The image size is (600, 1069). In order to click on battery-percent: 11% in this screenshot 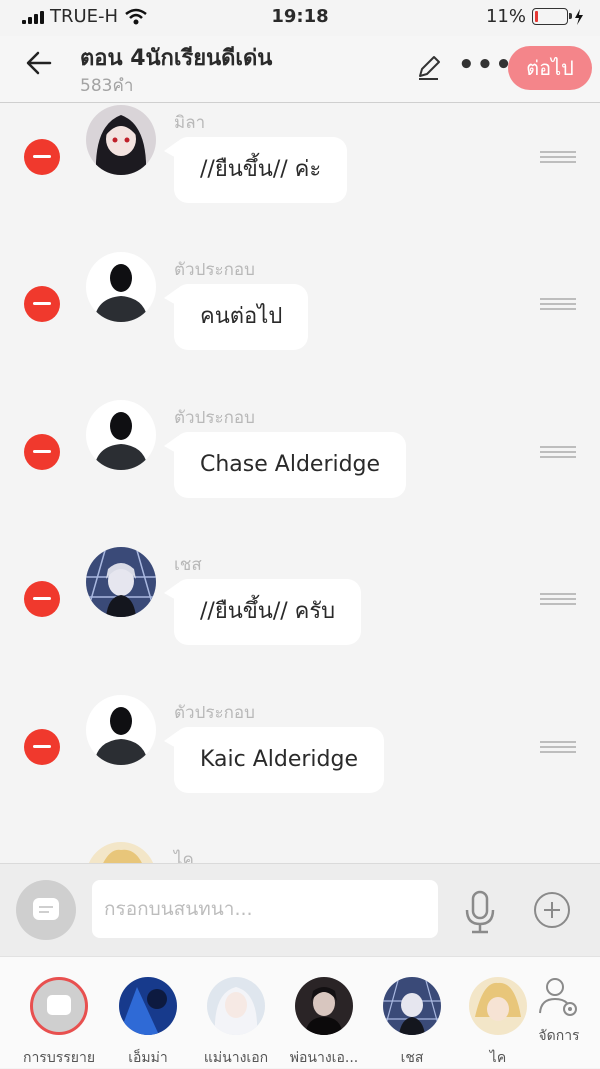, I will do `click(505, 16)`.